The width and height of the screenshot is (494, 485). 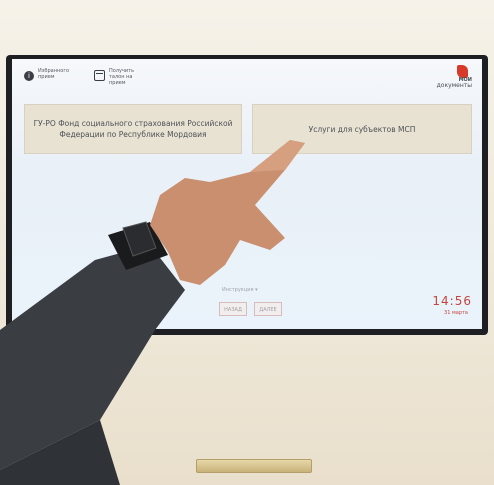 I want to click on mydocuments-logo: МОИ документы, so click(x=451, y=78).